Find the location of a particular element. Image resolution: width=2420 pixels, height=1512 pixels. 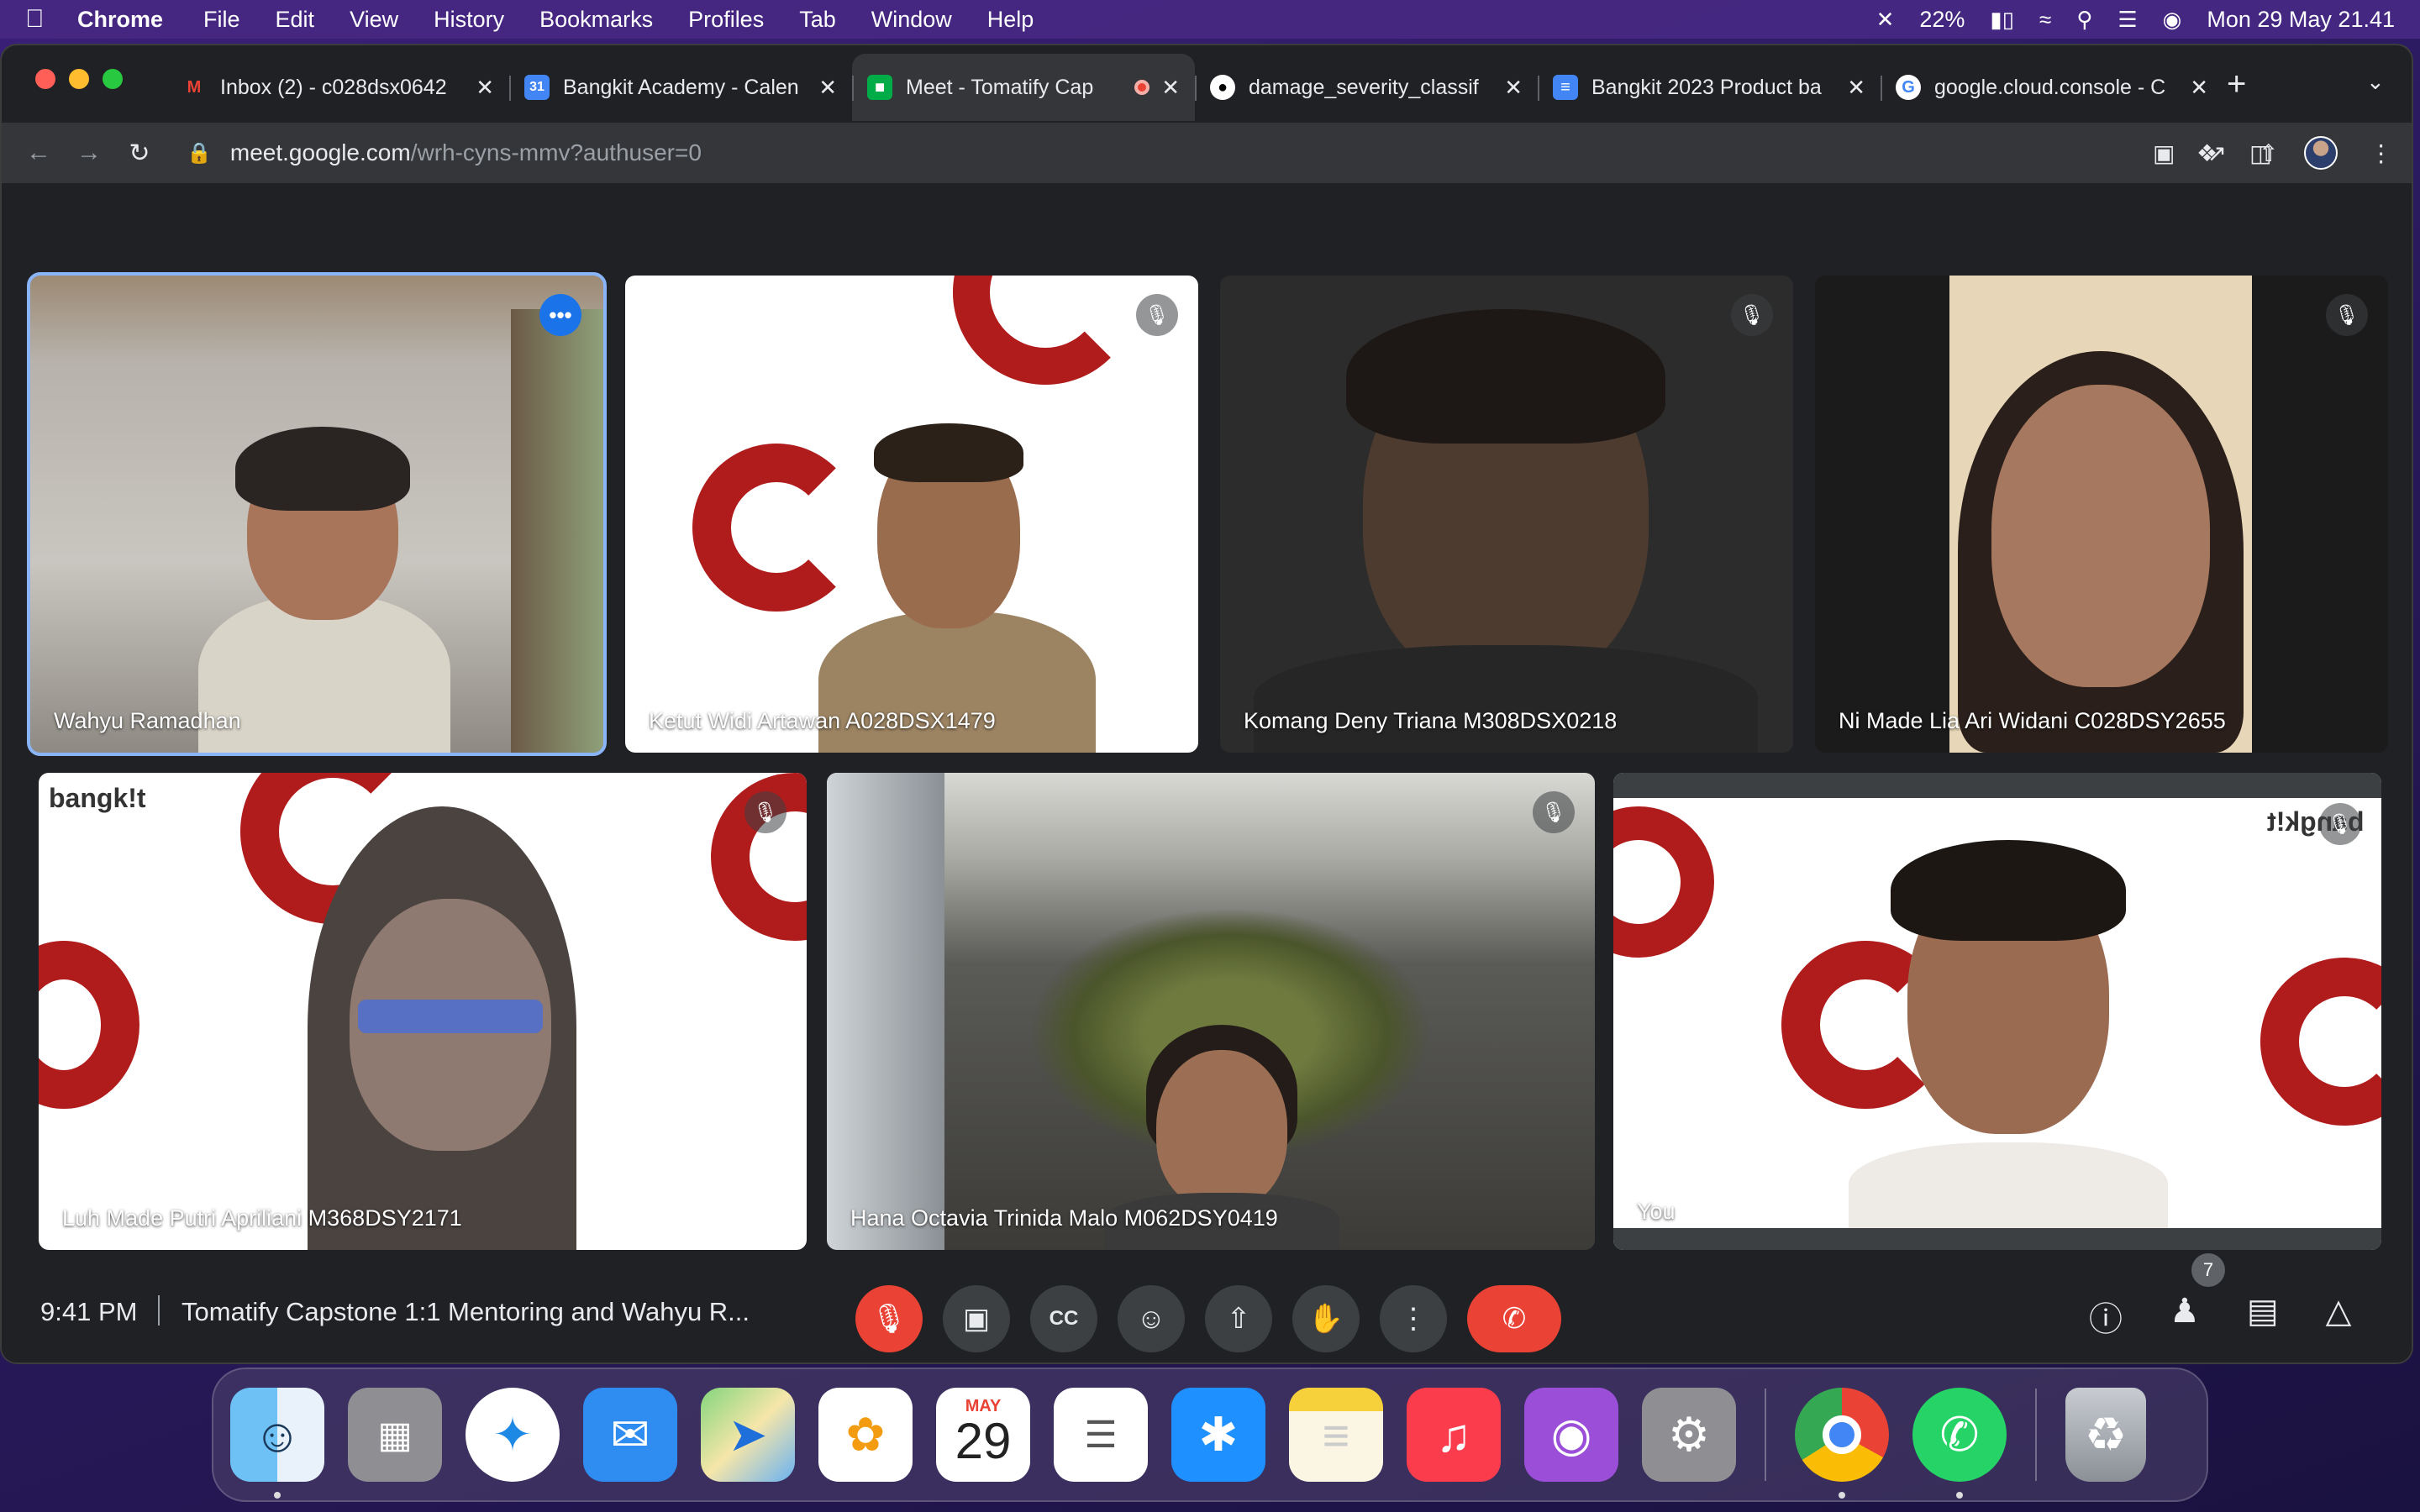

leave-call-button: ✆ is located at coordinates (1514, 1318).